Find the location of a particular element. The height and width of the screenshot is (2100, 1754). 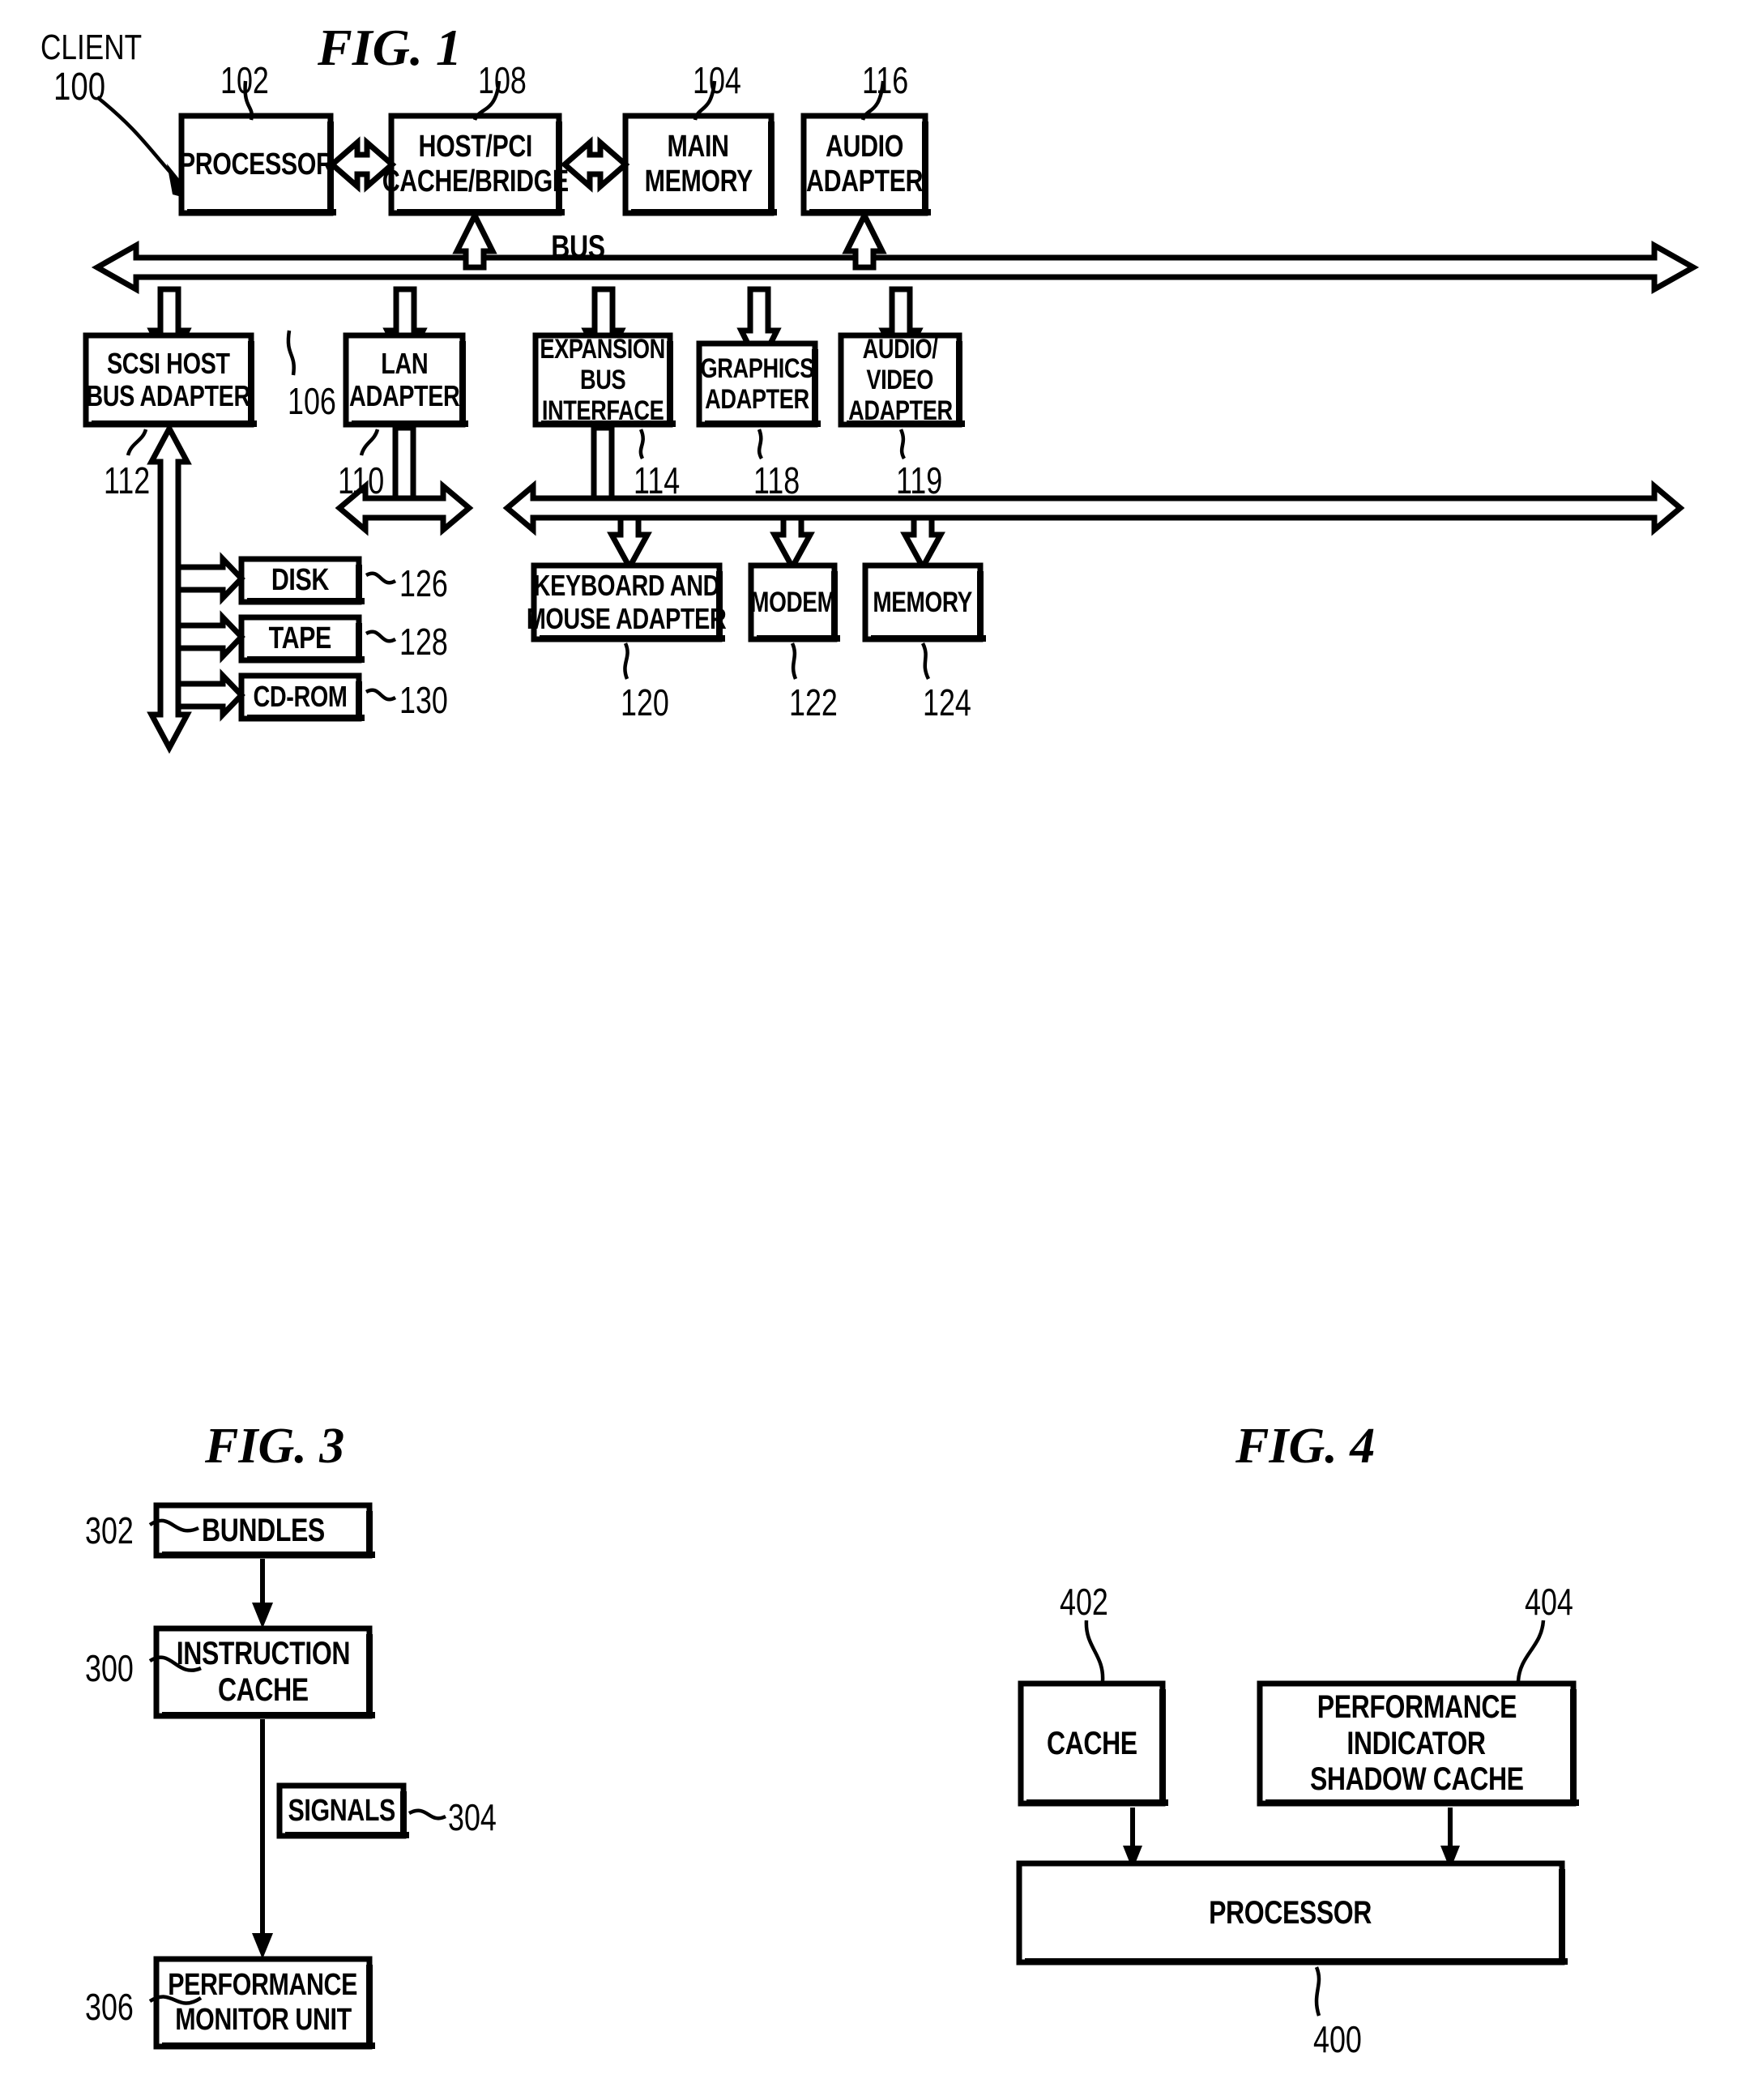

box-host-pci-bridge-label: HOST/PCI CACHE/BRIDGE is located at coordinates (475, 164).